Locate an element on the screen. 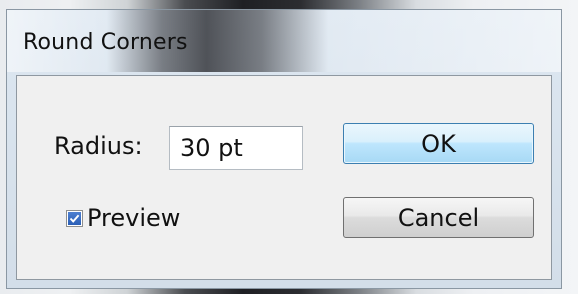 This screenshot has width=578, height=294. dialog-title: Round Corners is located at coordinates (105, 42).